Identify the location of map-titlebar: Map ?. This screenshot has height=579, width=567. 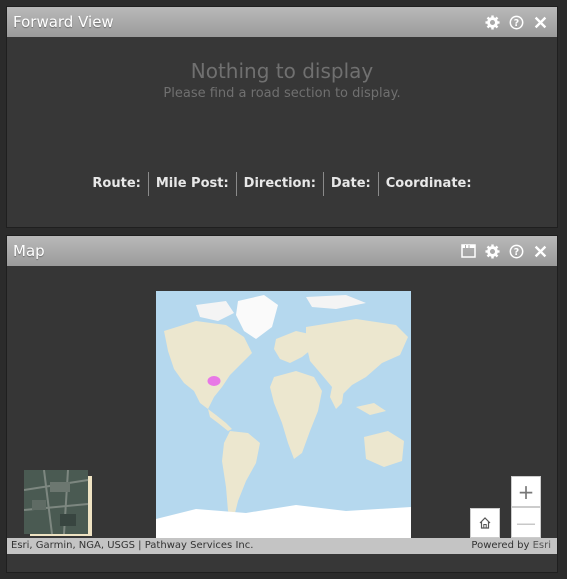
(282, 251).